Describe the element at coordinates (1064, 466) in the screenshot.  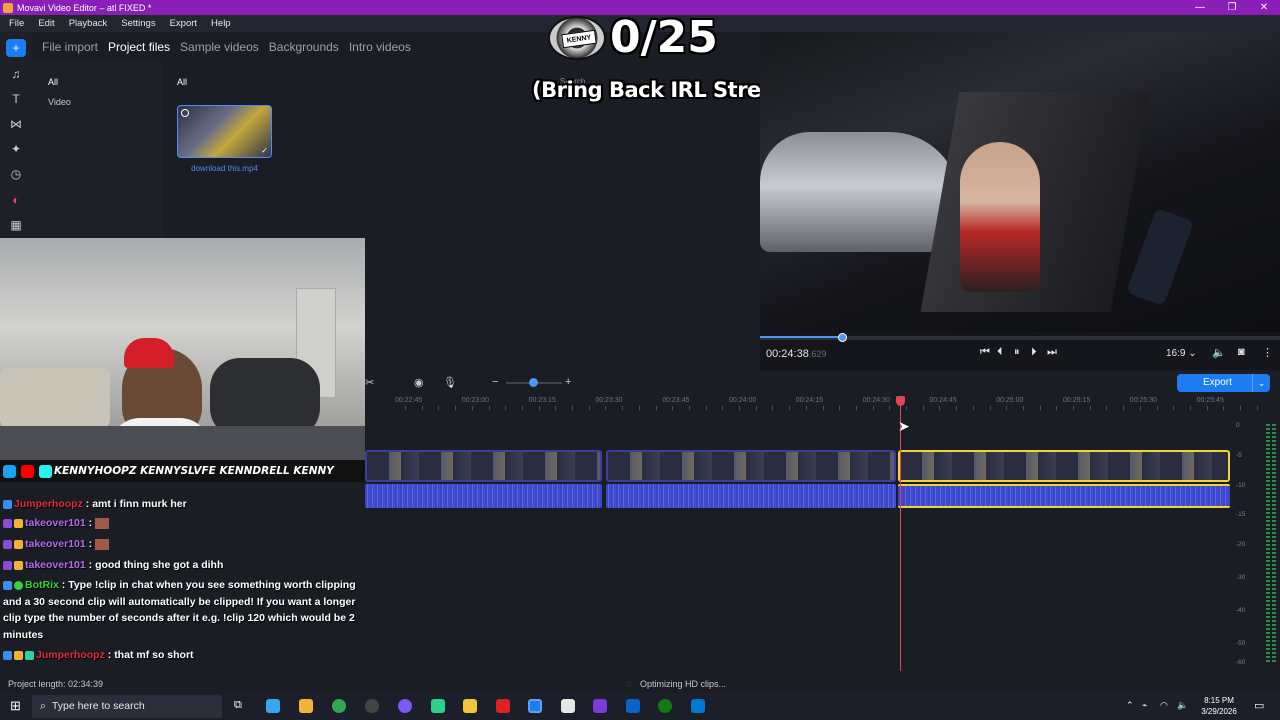
I see `video-clip-selected` at that location.